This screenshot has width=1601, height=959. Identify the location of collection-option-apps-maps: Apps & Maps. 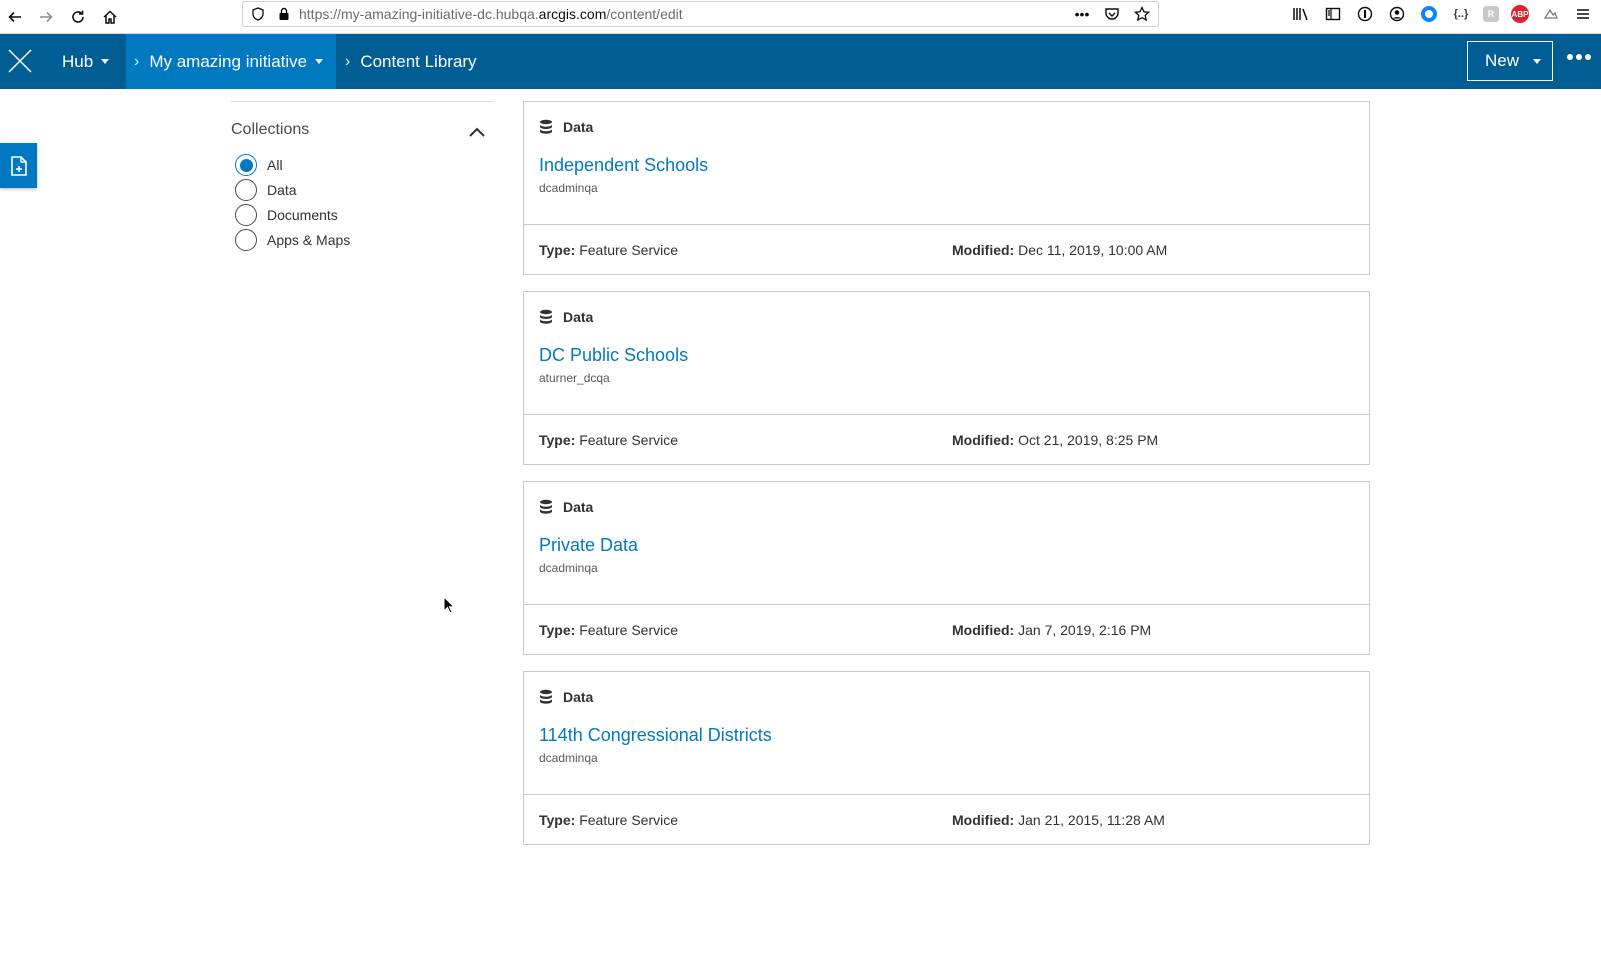
(292, 240).